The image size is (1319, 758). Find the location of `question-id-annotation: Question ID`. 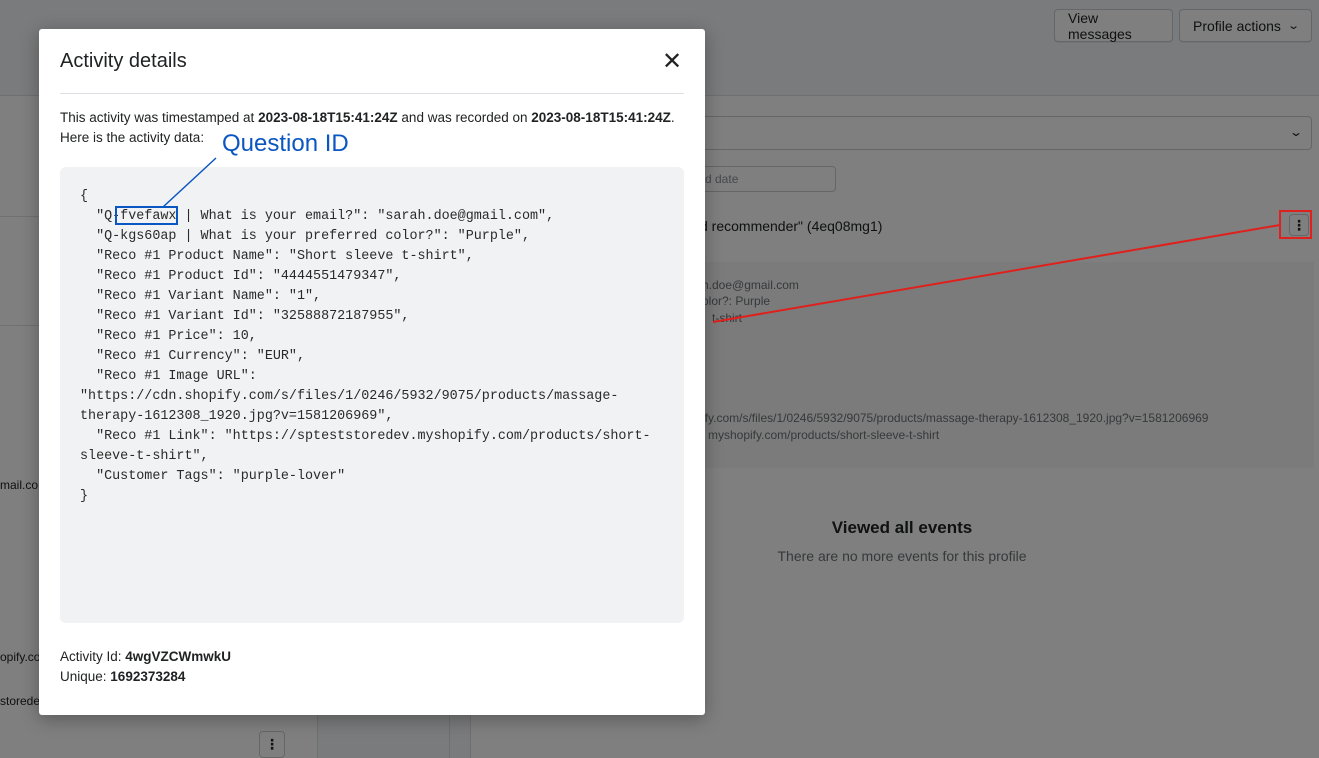

question-id-annotation: Question ID is located at coordinates (285, 143).